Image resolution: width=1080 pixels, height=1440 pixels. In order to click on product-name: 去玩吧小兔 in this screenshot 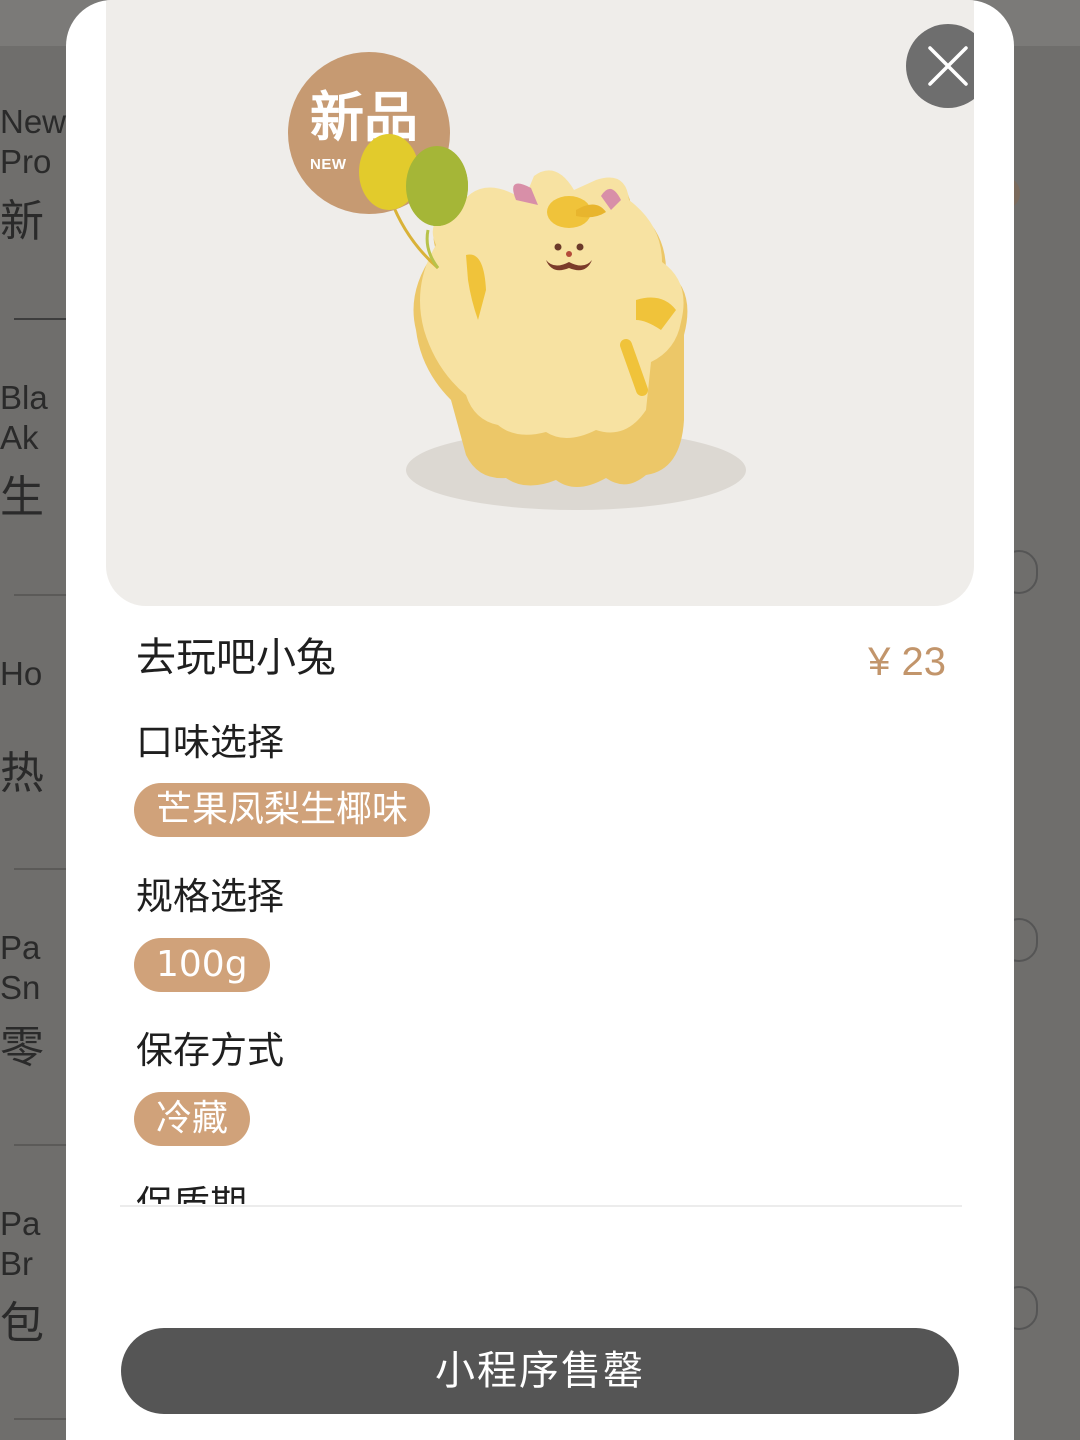, I will do `click(236, 658)`.